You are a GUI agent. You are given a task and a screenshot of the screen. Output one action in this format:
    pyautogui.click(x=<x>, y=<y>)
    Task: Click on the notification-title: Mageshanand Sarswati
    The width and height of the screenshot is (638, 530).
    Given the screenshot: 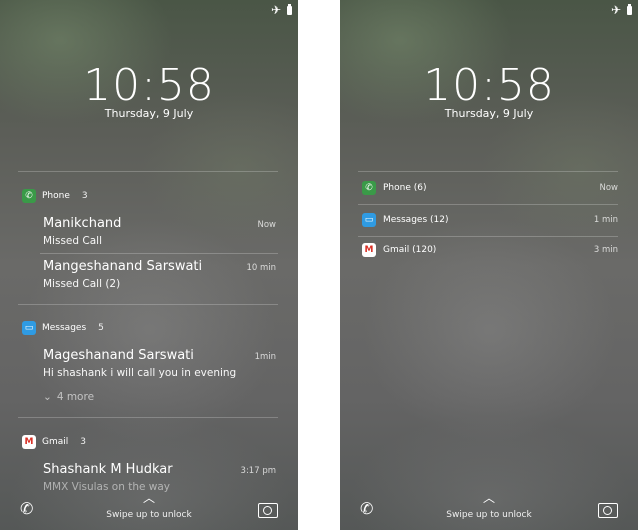 What is the action you would take?
    pyautogui.click(x=118, y=355)
    